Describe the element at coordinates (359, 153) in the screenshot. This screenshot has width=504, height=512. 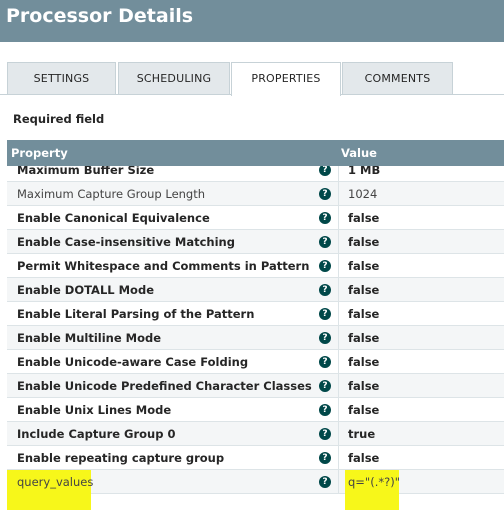
I see `column-header-value: Value` at that location.